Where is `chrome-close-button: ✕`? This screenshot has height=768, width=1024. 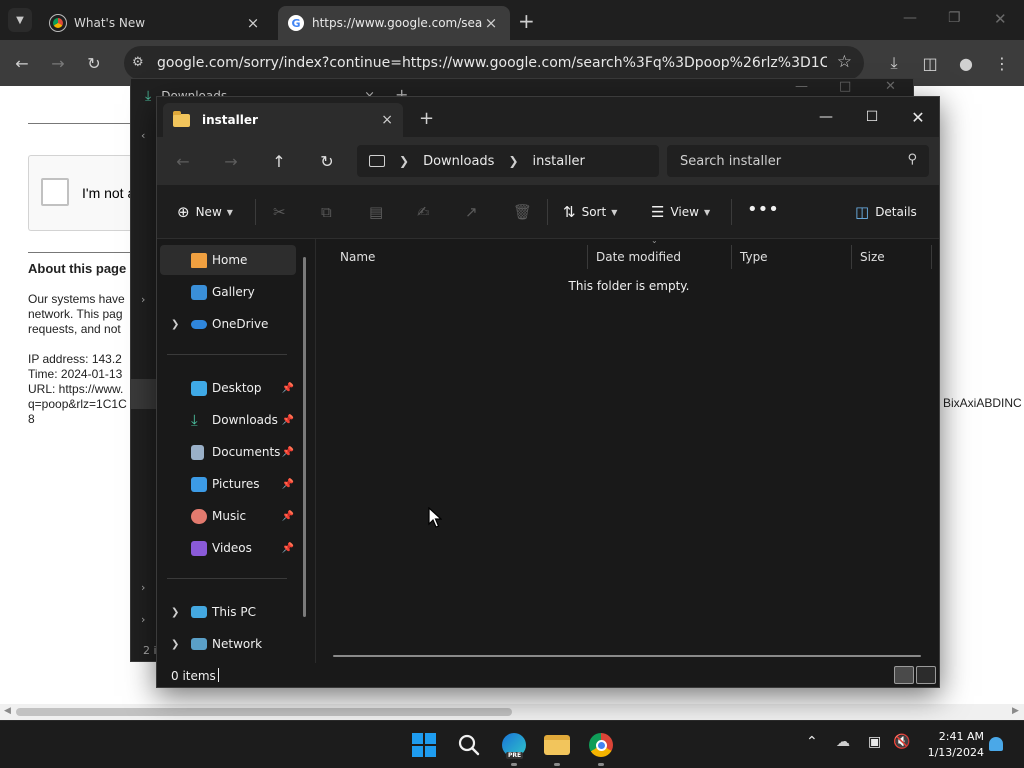
chrome-close-button: ✕ is located at coordinates (1000, 19).